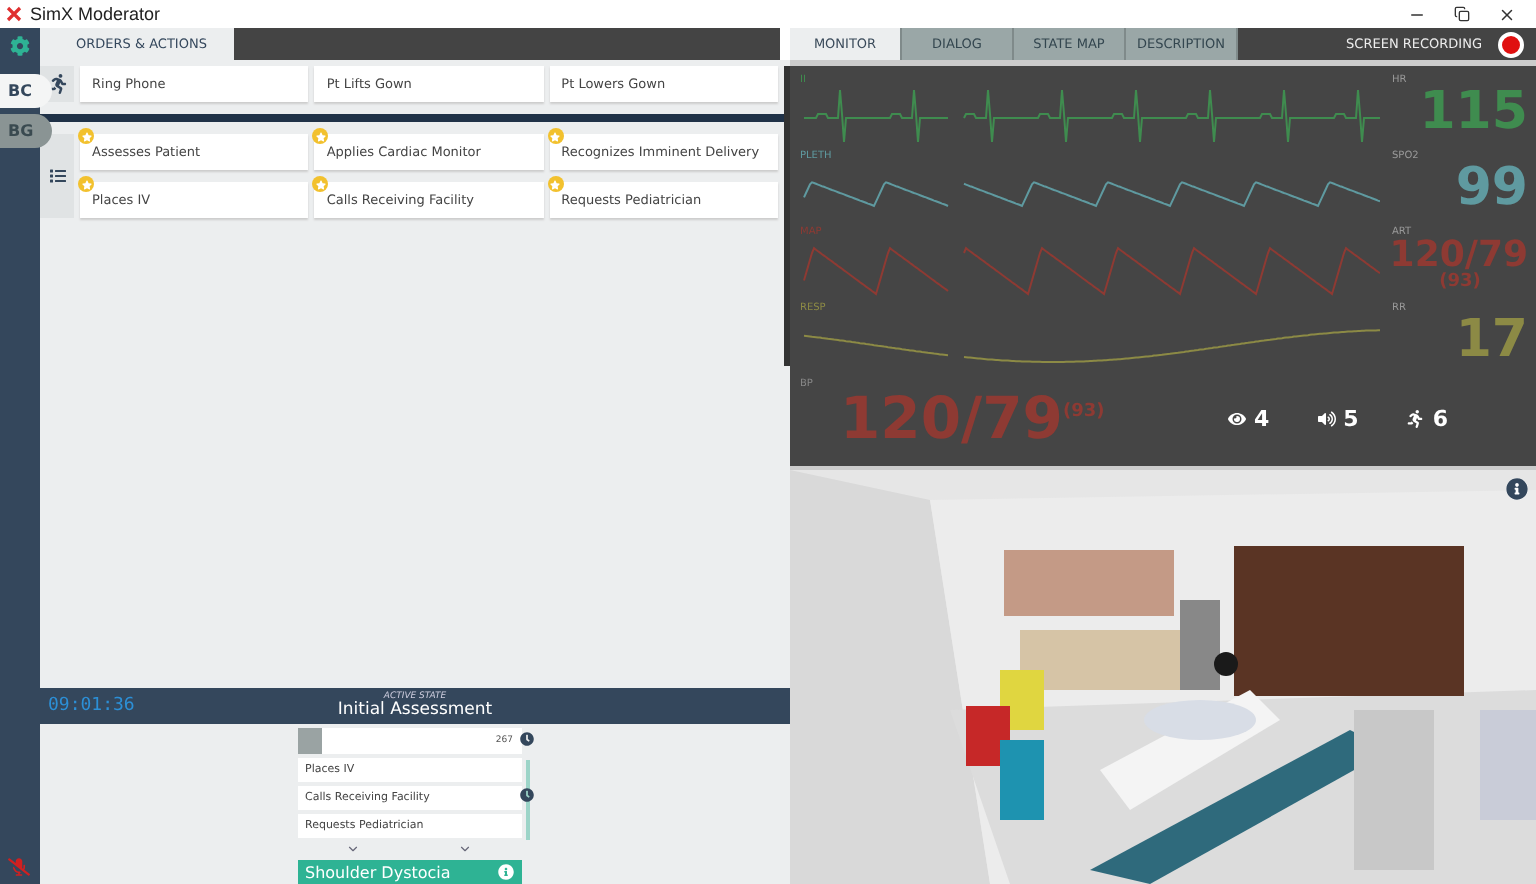 Image resolution: width=1536 pixels, height=884 pixels. What do you see at coordinates (1460, 283) in the screenshot?
I see `vital-mean: (93)` at bounding box center [1460, 283].